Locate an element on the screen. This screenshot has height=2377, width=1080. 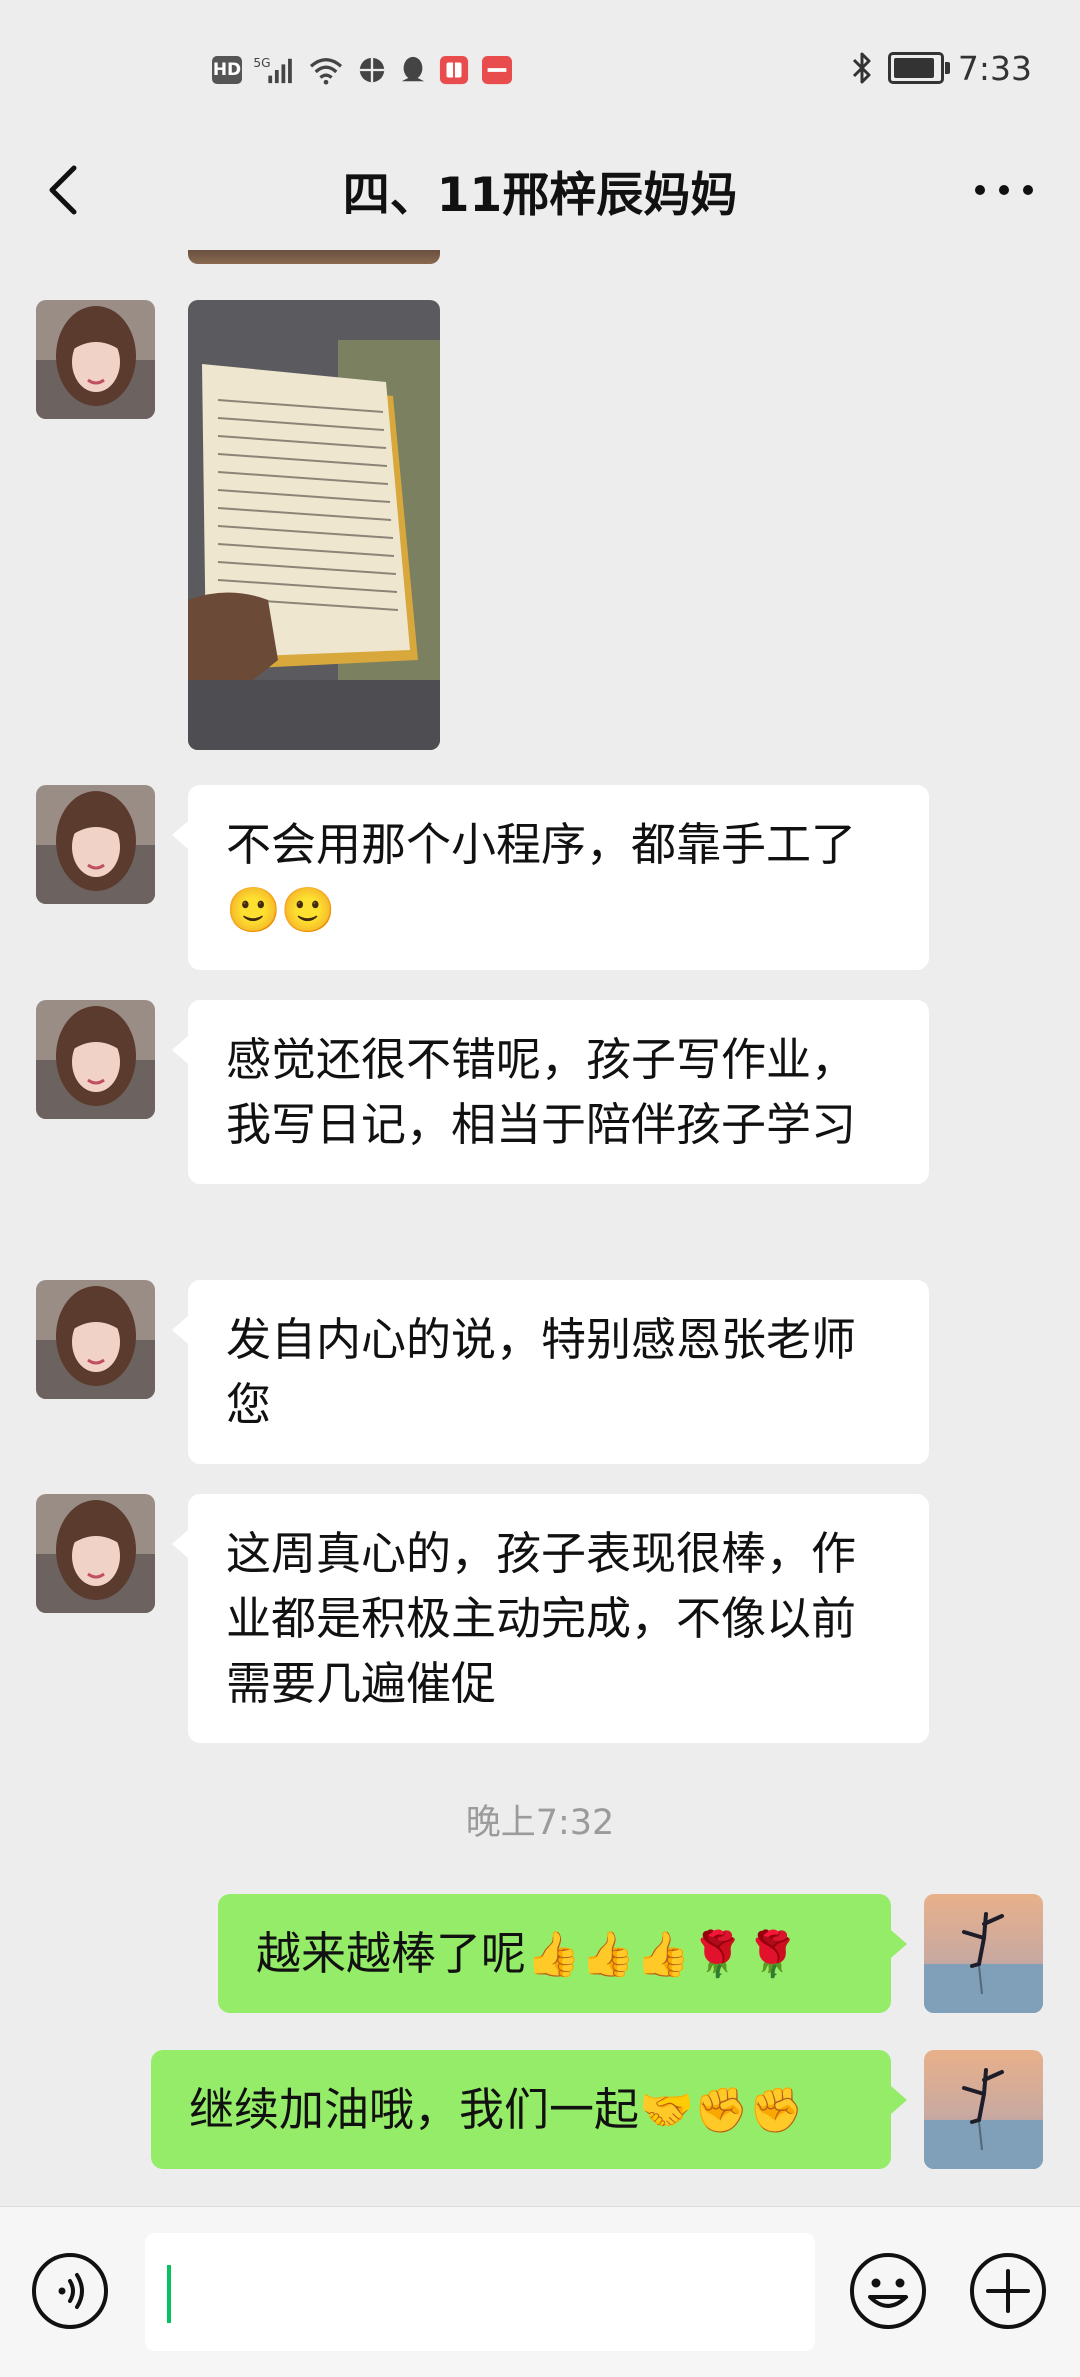
status-icons-left: HD 5G is located at coordinates (363, 70).